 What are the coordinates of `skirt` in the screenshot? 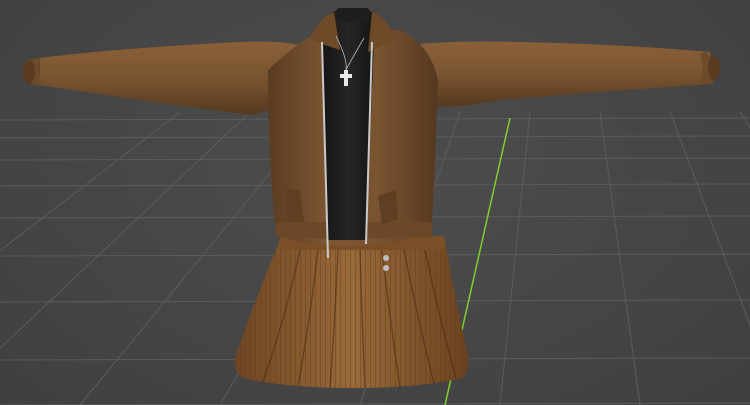 It's located at (352, 312).